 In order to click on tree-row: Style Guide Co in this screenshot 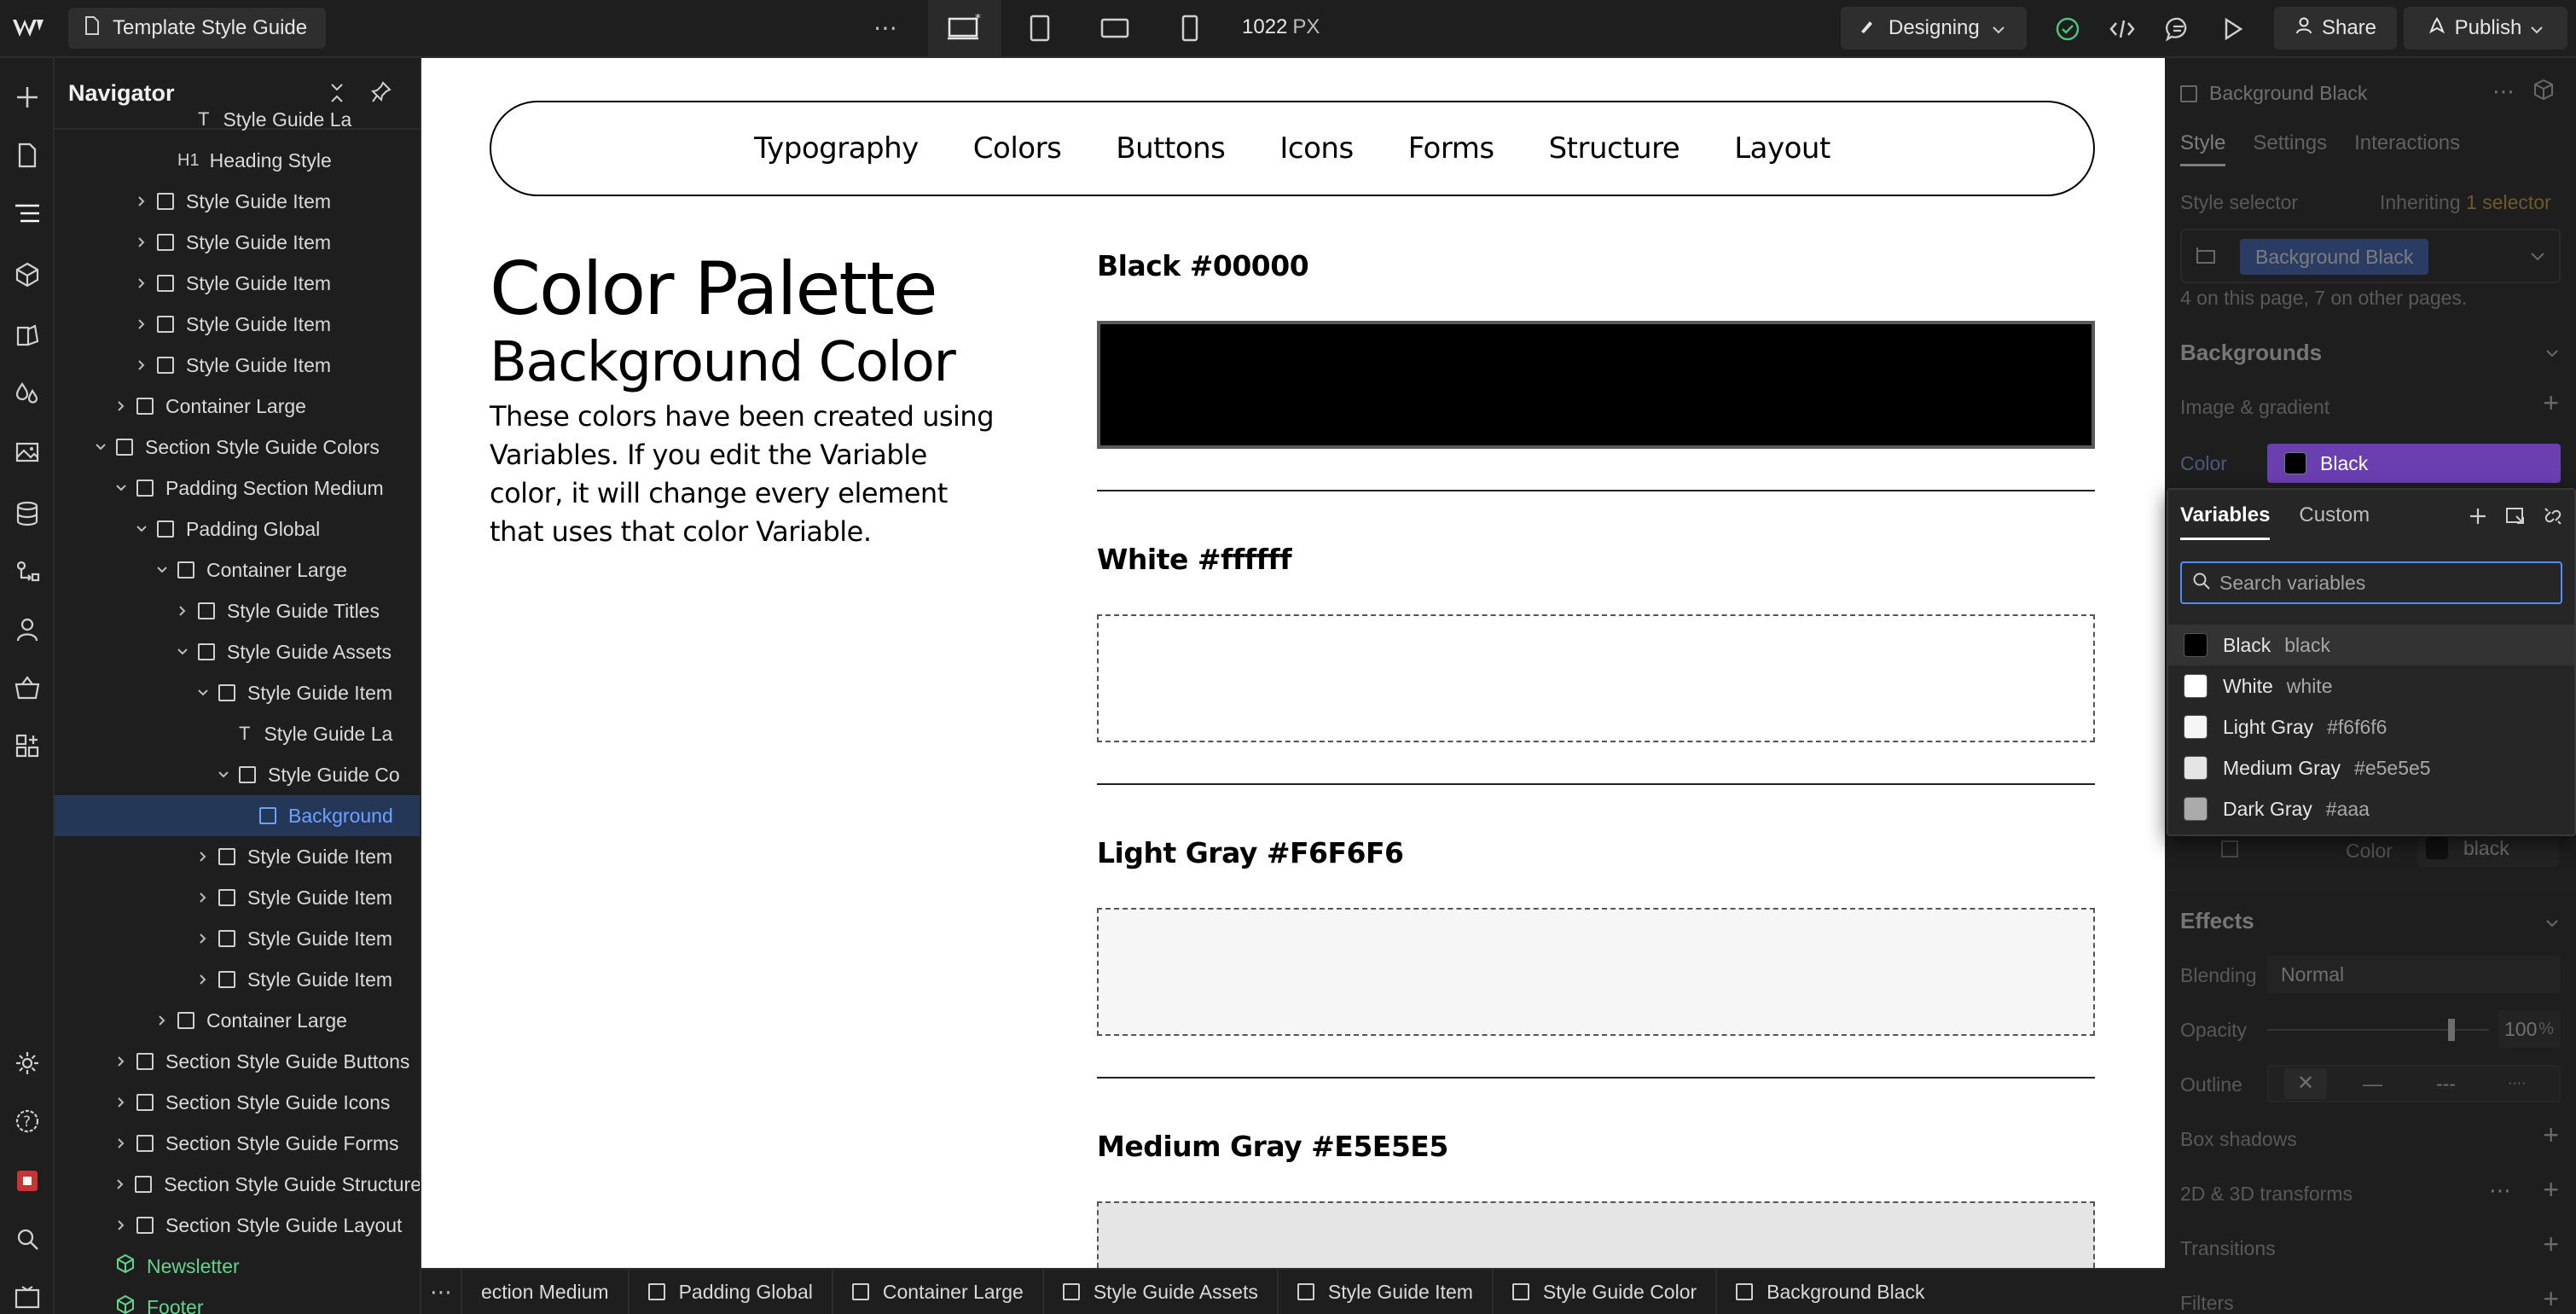, I will do `click(237, 774)`.